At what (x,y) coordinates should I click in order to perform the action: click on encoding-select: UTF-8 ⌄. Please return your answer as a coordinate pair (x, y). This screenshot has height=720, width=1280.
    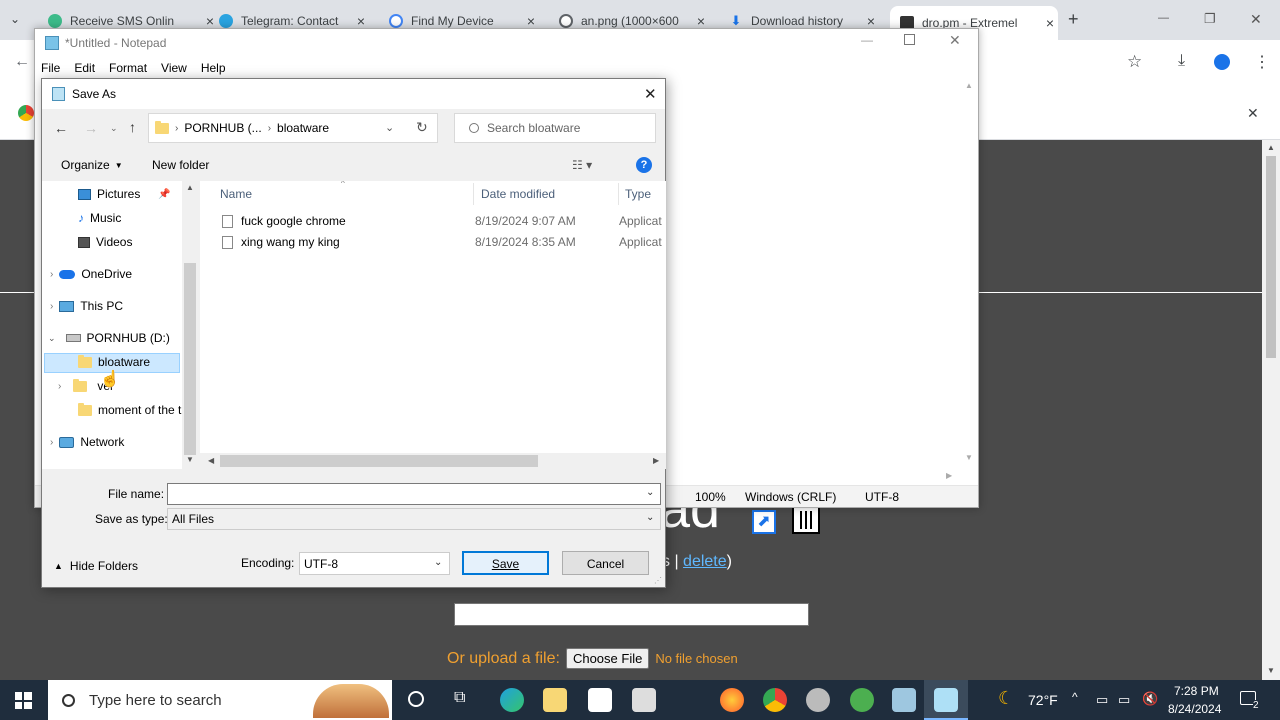
    Looking at the image, I should click on (374, 563).